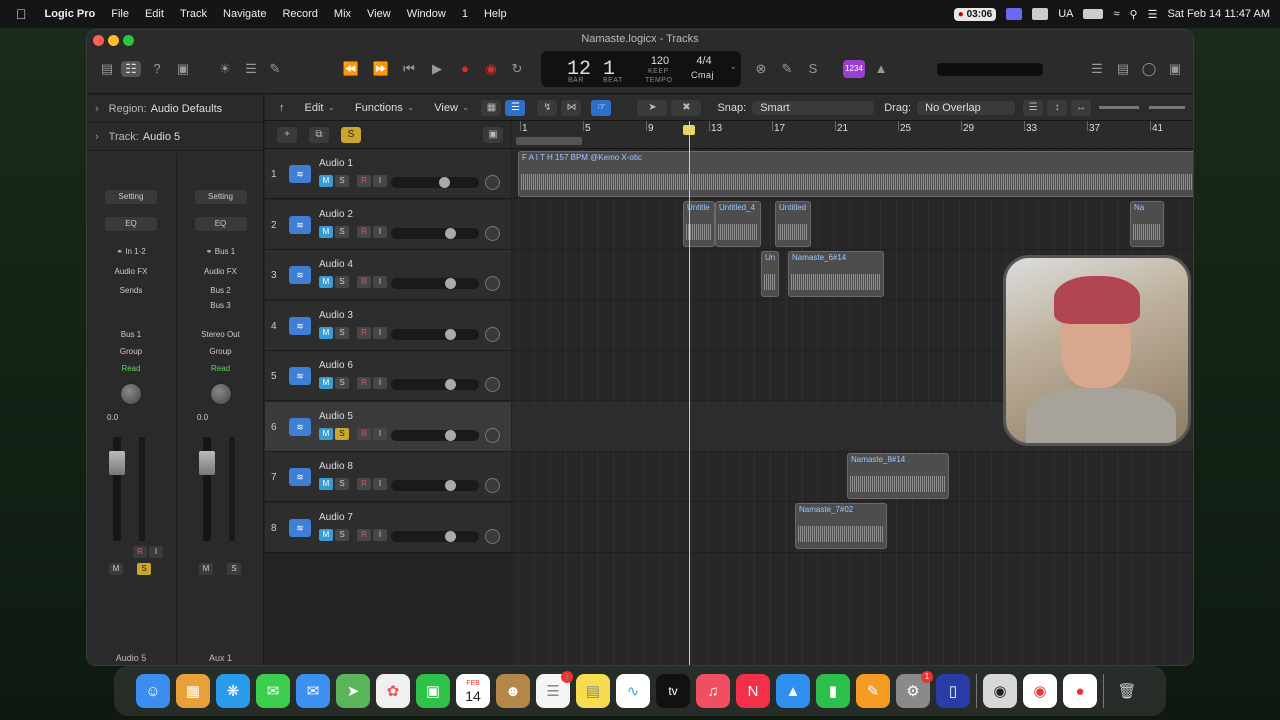 This screenshot has height=720, width=1280. I want to click on reminders-icon: ☰ 1, so click(554, 689).